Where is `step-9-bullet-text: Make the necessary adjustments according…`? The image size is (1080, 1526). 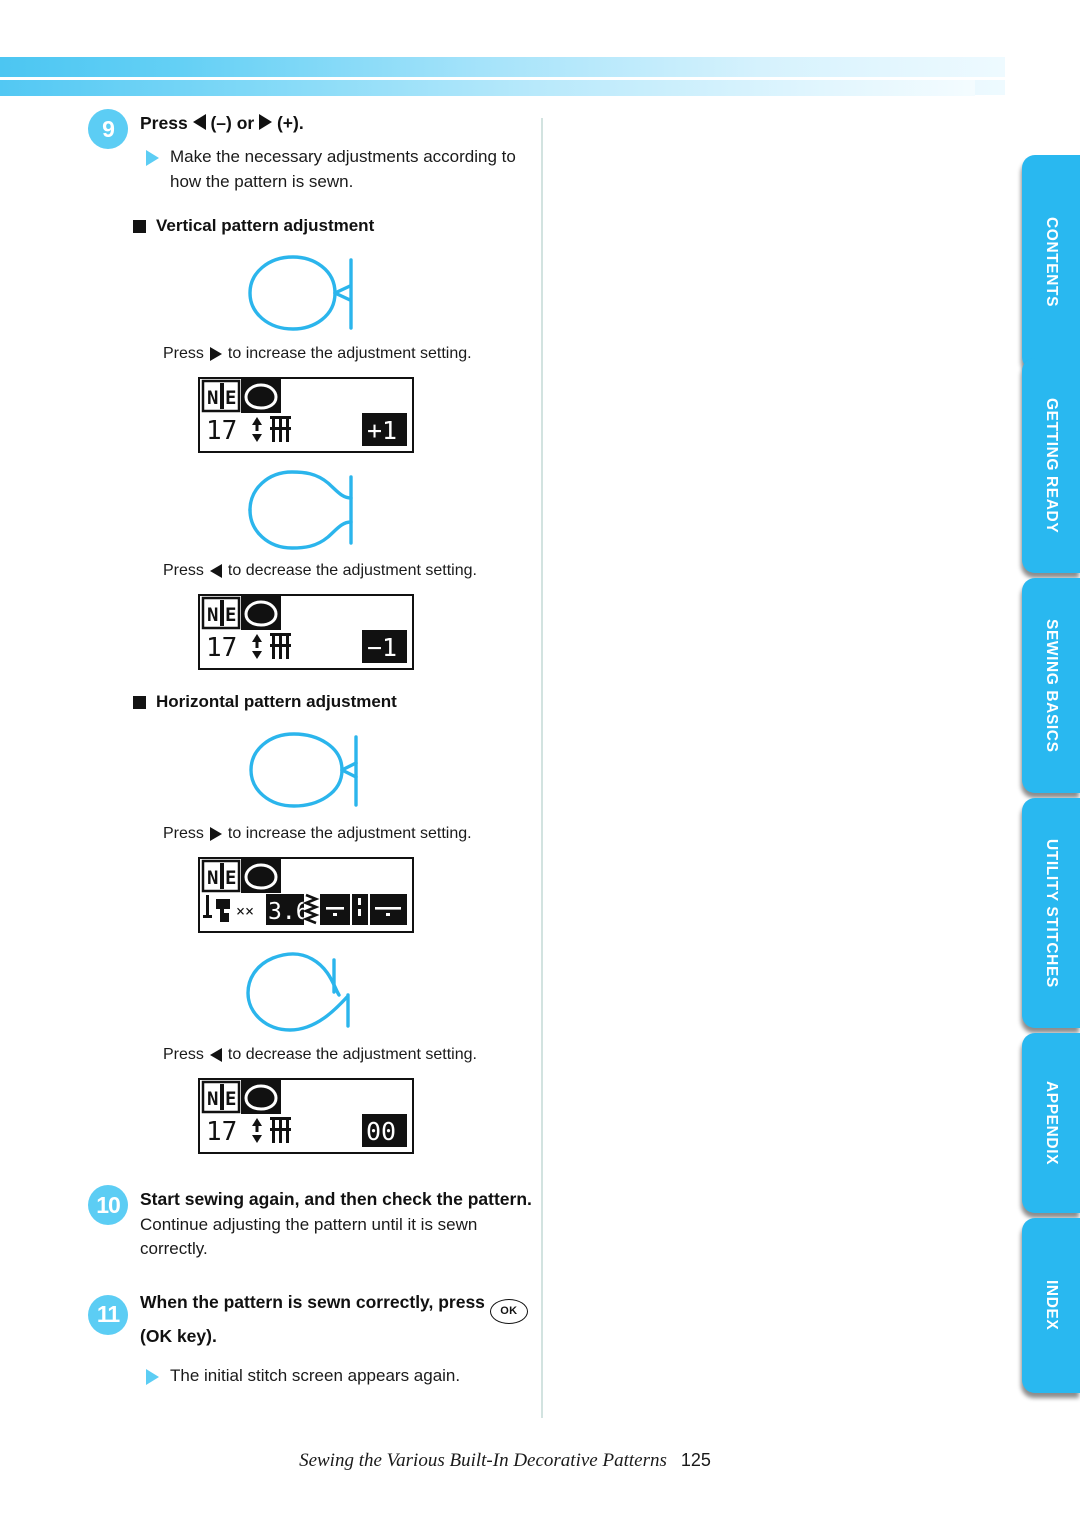
step-9-bullet-text: Make the necessary adjustments according… is located at coordinates (343, 169).